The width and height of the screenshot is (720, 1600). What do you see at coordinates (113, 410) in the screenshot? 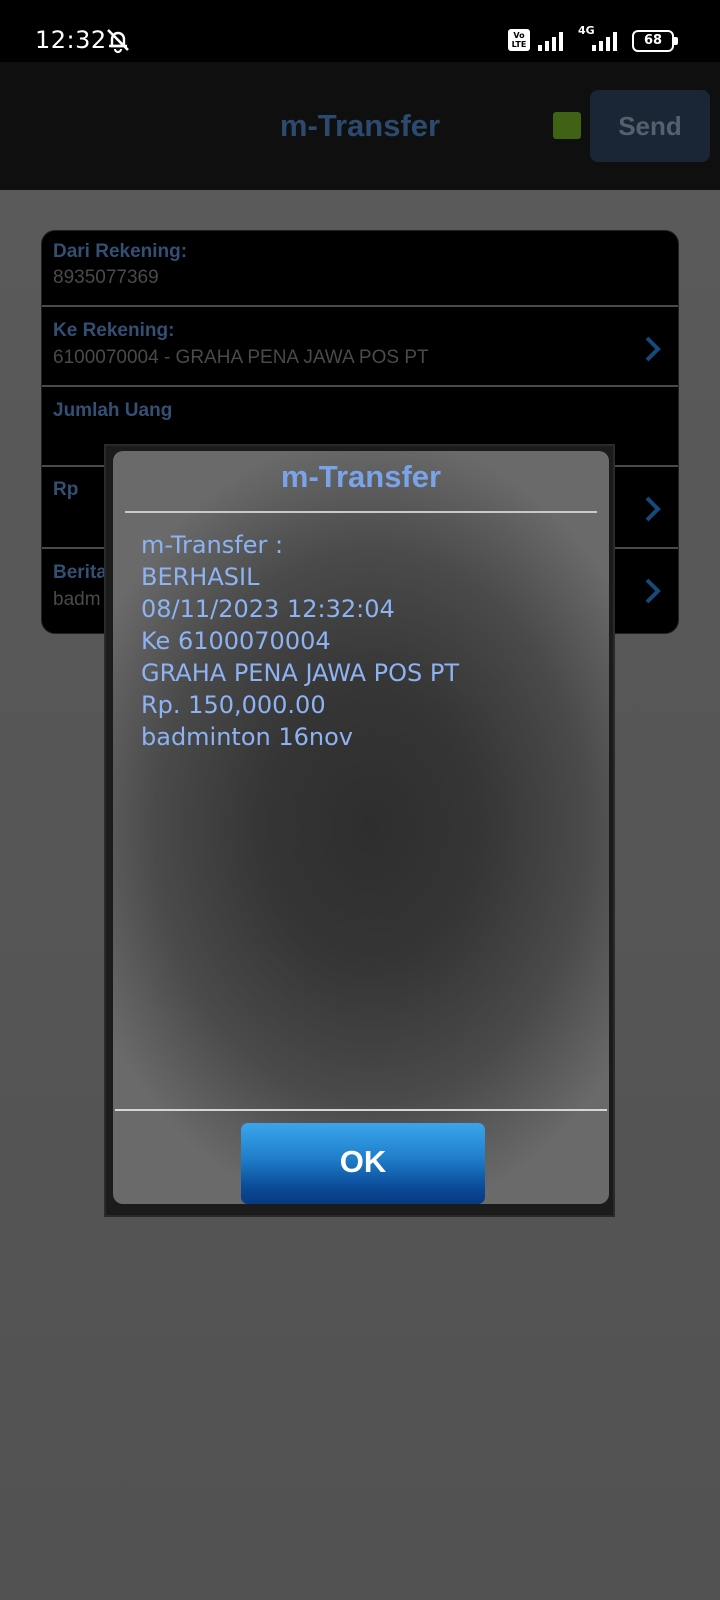
I see `amount-label: Jumlah Uang` at bounding box center [113, 410].